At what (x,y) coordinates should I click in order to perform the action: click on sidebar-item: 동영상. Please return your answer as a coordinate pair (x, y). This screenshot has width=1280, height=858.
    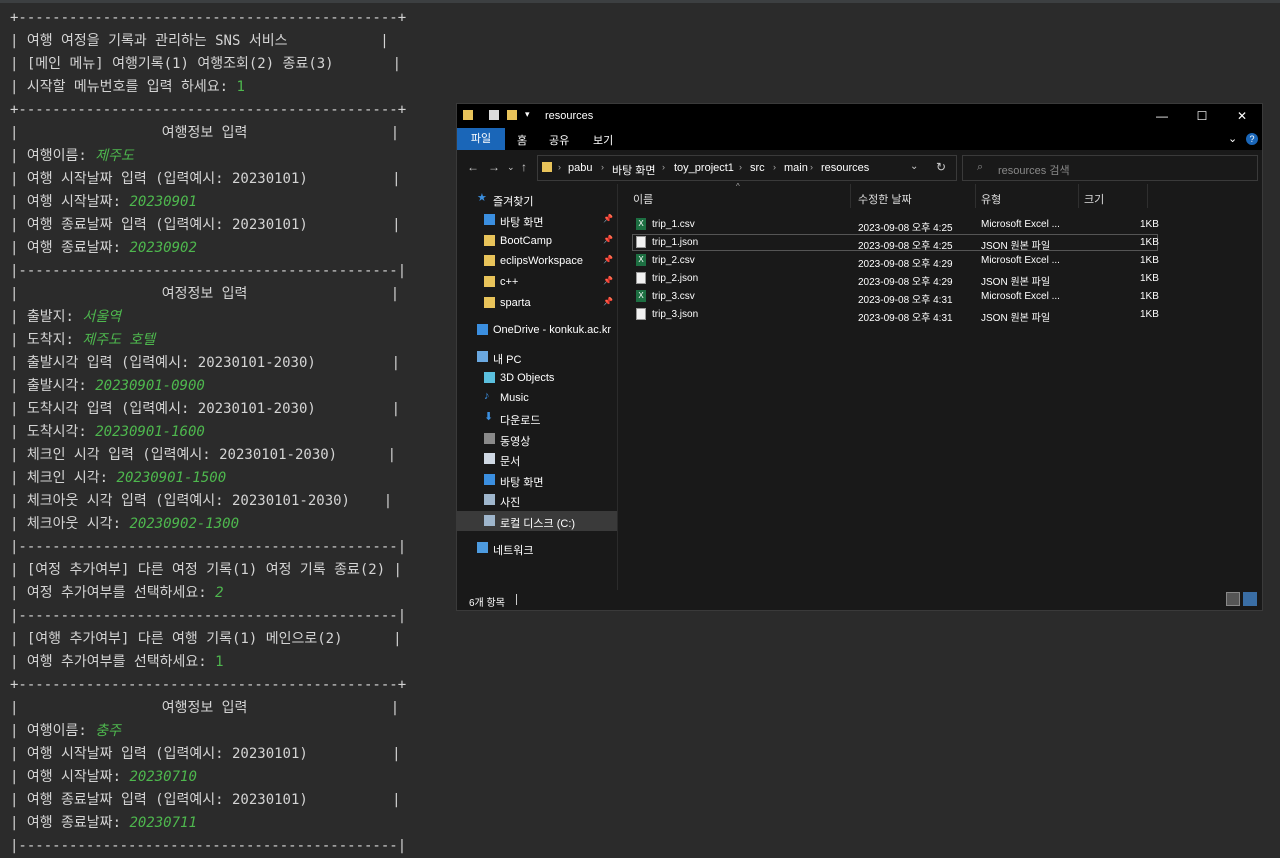
    Looking at the image, I should click on (537, 439).